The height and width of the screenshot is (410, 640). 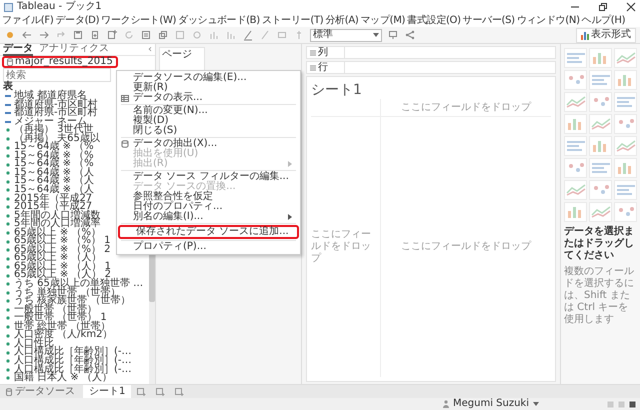 What do you see at coordinates (323, 53) in the screenshot?
I see `shelf-label: 列` at bounding box center [323, 53].